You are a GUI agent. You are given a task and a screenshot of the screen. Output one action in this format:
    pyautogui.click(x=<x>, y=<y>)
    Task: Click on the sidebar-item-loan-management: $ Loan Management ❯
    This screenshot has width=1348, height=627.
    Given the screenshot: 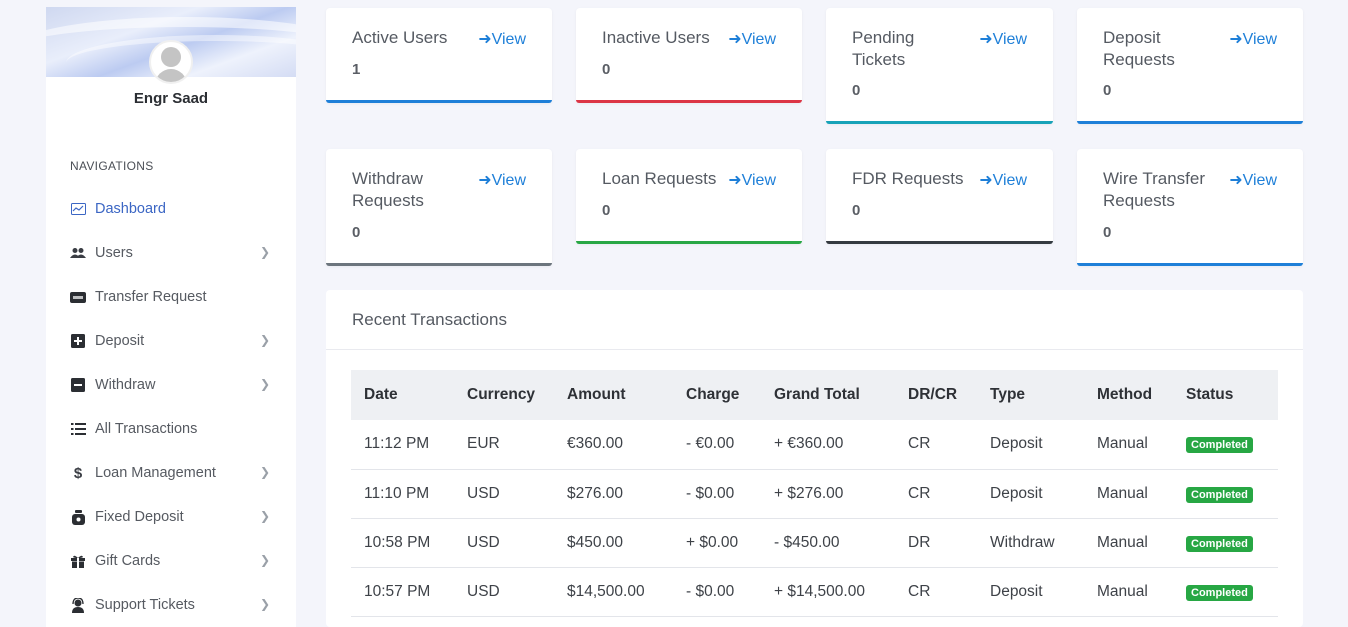 What is the action you would take?
    pyautogui.click(x=170, y=473)
    